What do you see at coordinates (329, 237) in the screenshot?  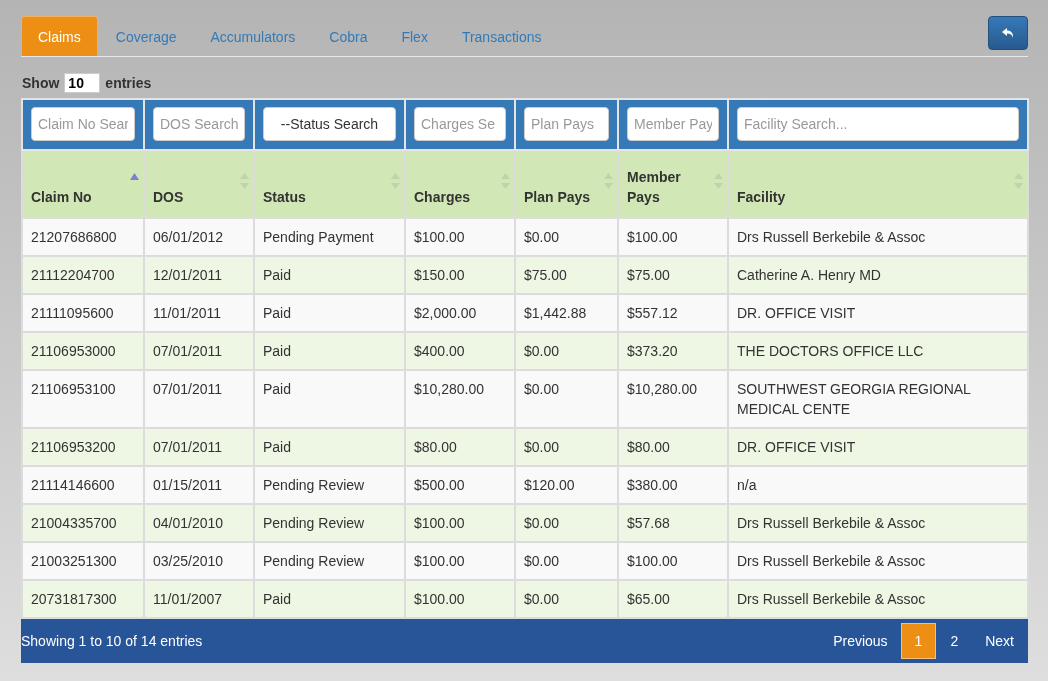 I see `table-cell: Pending Payment` at bounding box center [329, 237].